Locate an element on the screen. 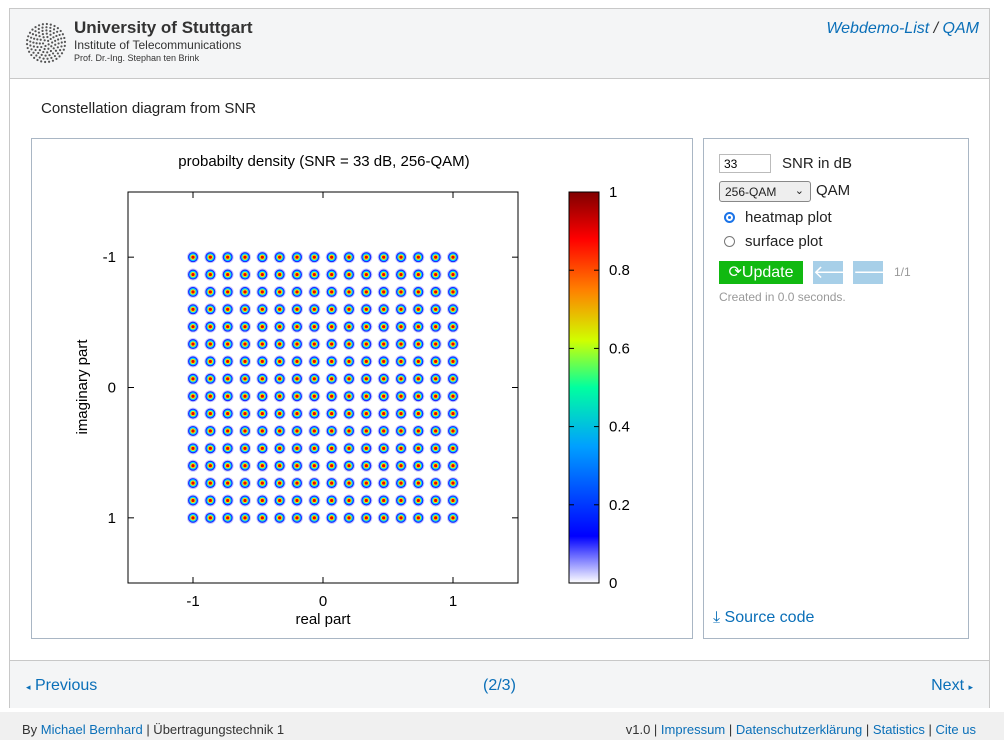 The width and height of the screenshot is (1004, 740). heatmap-radio is located at coordinates (729, 217).